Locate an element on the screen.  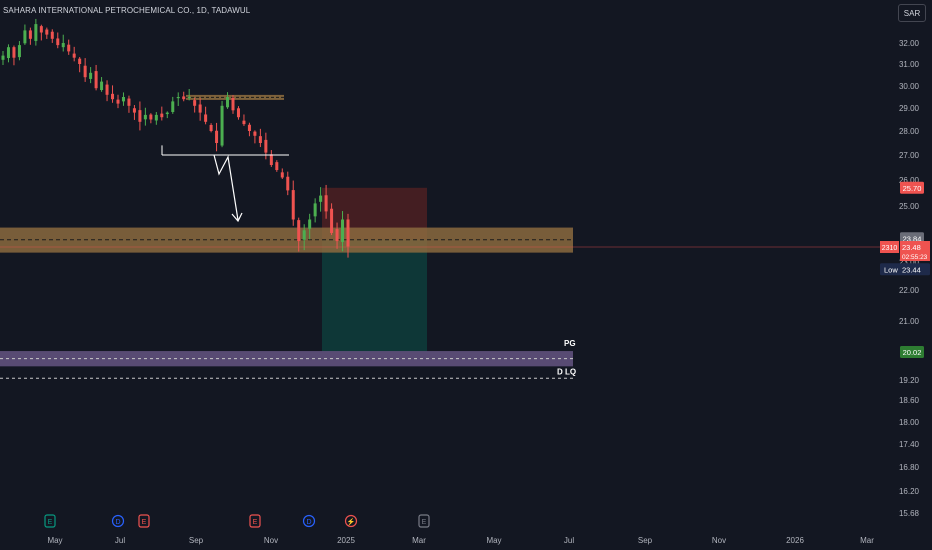
event-marker: ⚡ is located at coordinates (351, 521).